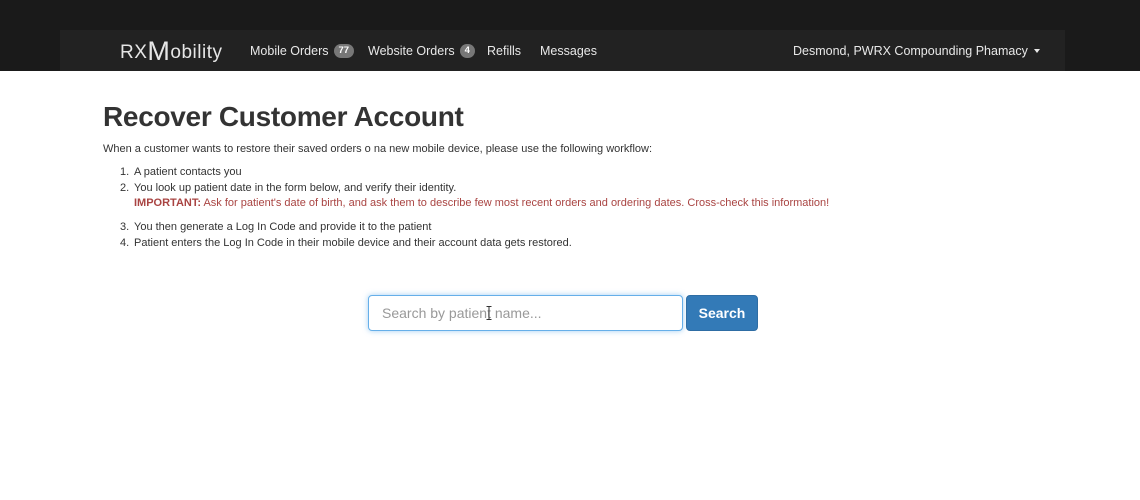  What do you see at coordinates (196, 52) in the screenshot?
I see `brand-suffix: obility` at bounding box center [196, 52].